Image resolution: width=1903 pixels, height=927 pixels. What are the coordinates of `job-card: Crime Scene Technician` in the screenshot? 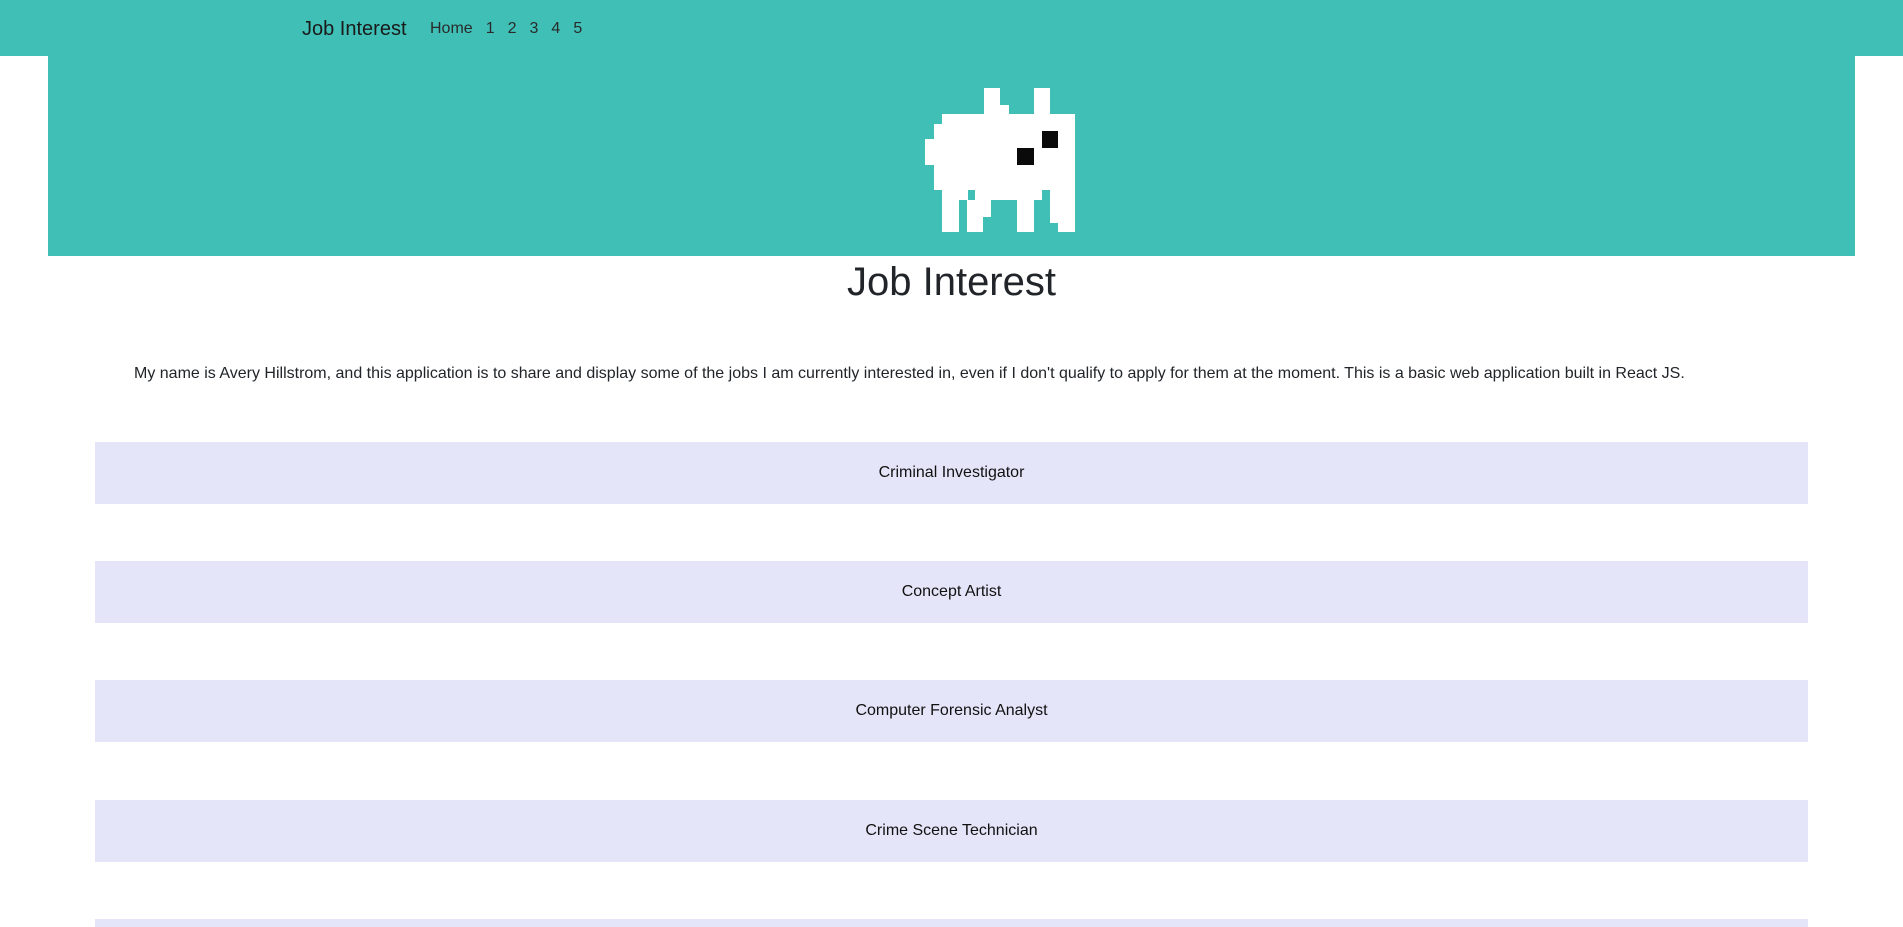 It's located at (951, 831).